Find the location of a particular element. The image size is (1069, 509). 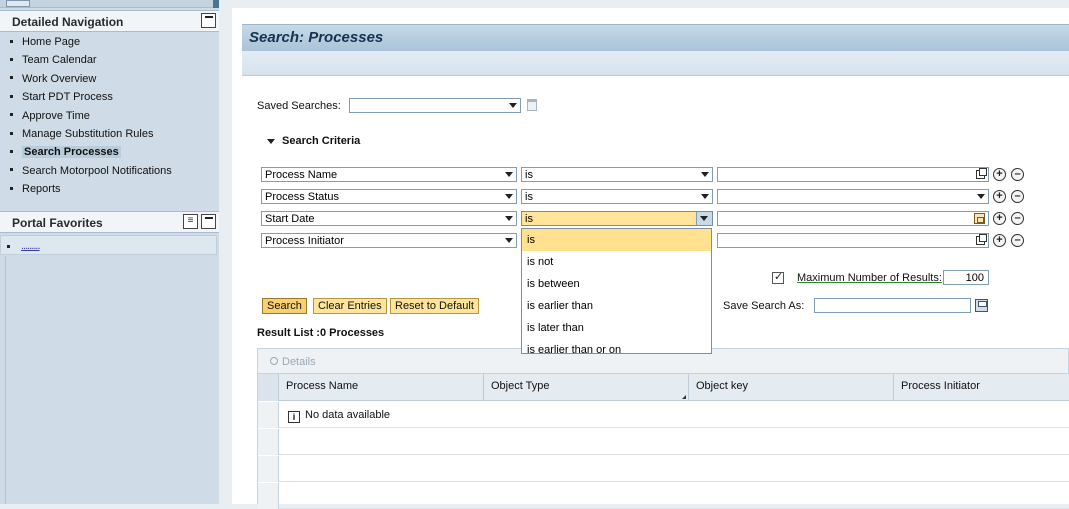

save-search-input is located at coordinates (892, 305).